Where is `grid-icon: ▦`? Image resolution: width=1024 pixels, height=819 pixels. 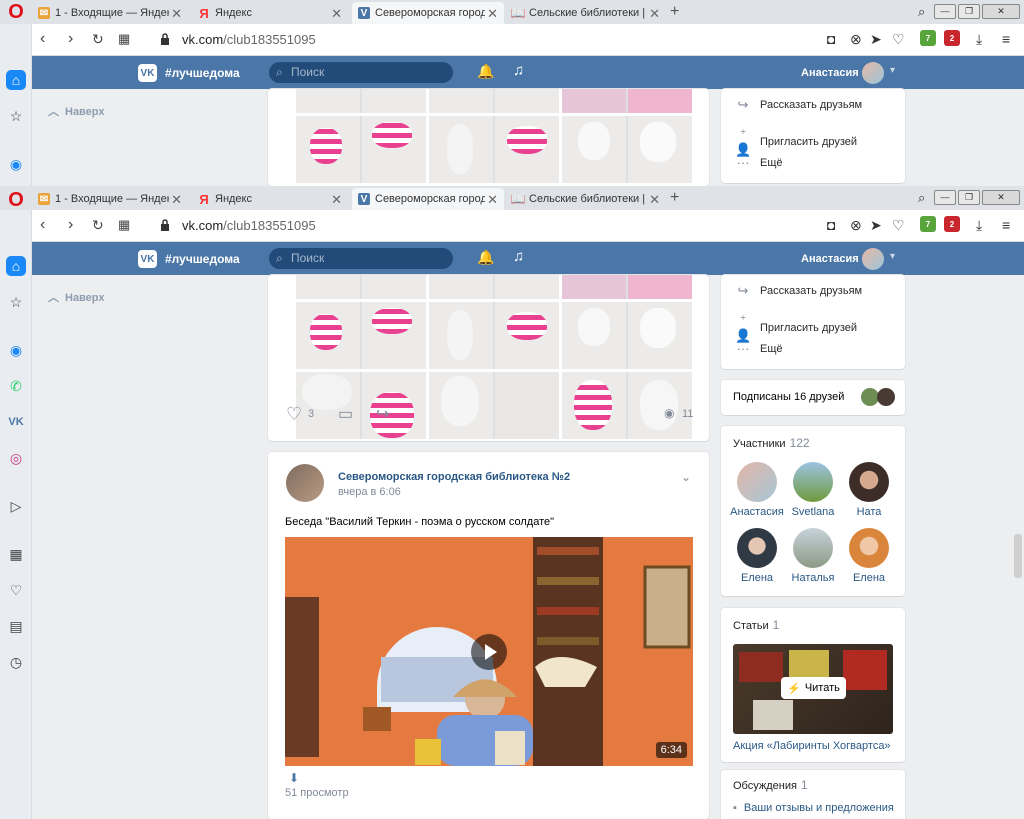 grid-icon: ▦ is located at coordinates (16, 554).